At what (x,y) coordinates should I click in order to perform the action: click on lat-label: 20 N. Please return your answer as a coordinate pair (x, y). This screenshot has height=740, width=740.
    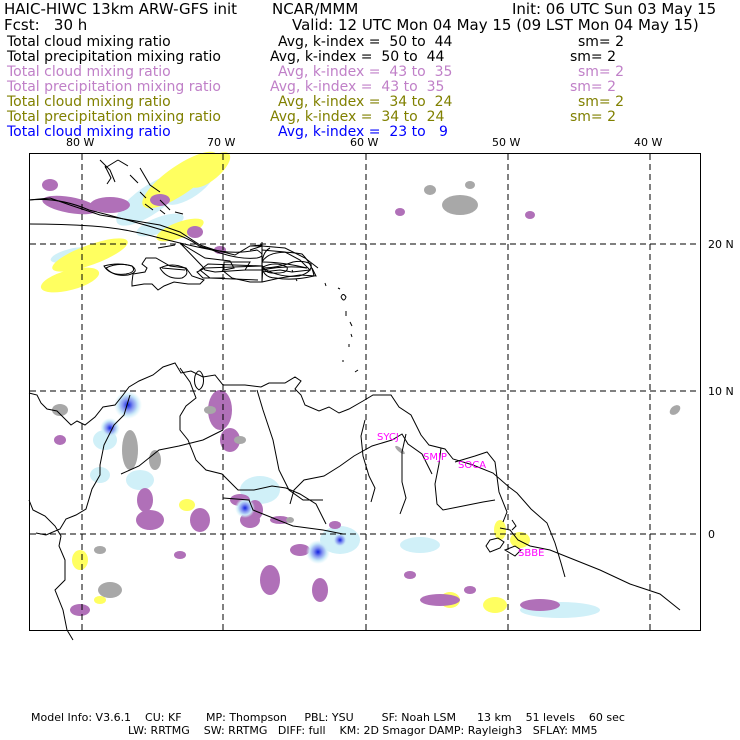
    Looking at the image, I should click on (721, 244).